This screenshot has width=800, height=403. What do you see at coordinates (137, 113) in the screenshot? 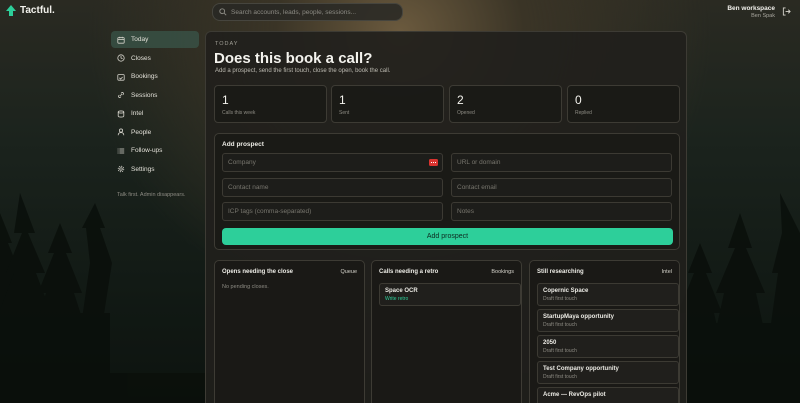
I see `sidebar-item-label: Intel` at bounding box center [137, 113].